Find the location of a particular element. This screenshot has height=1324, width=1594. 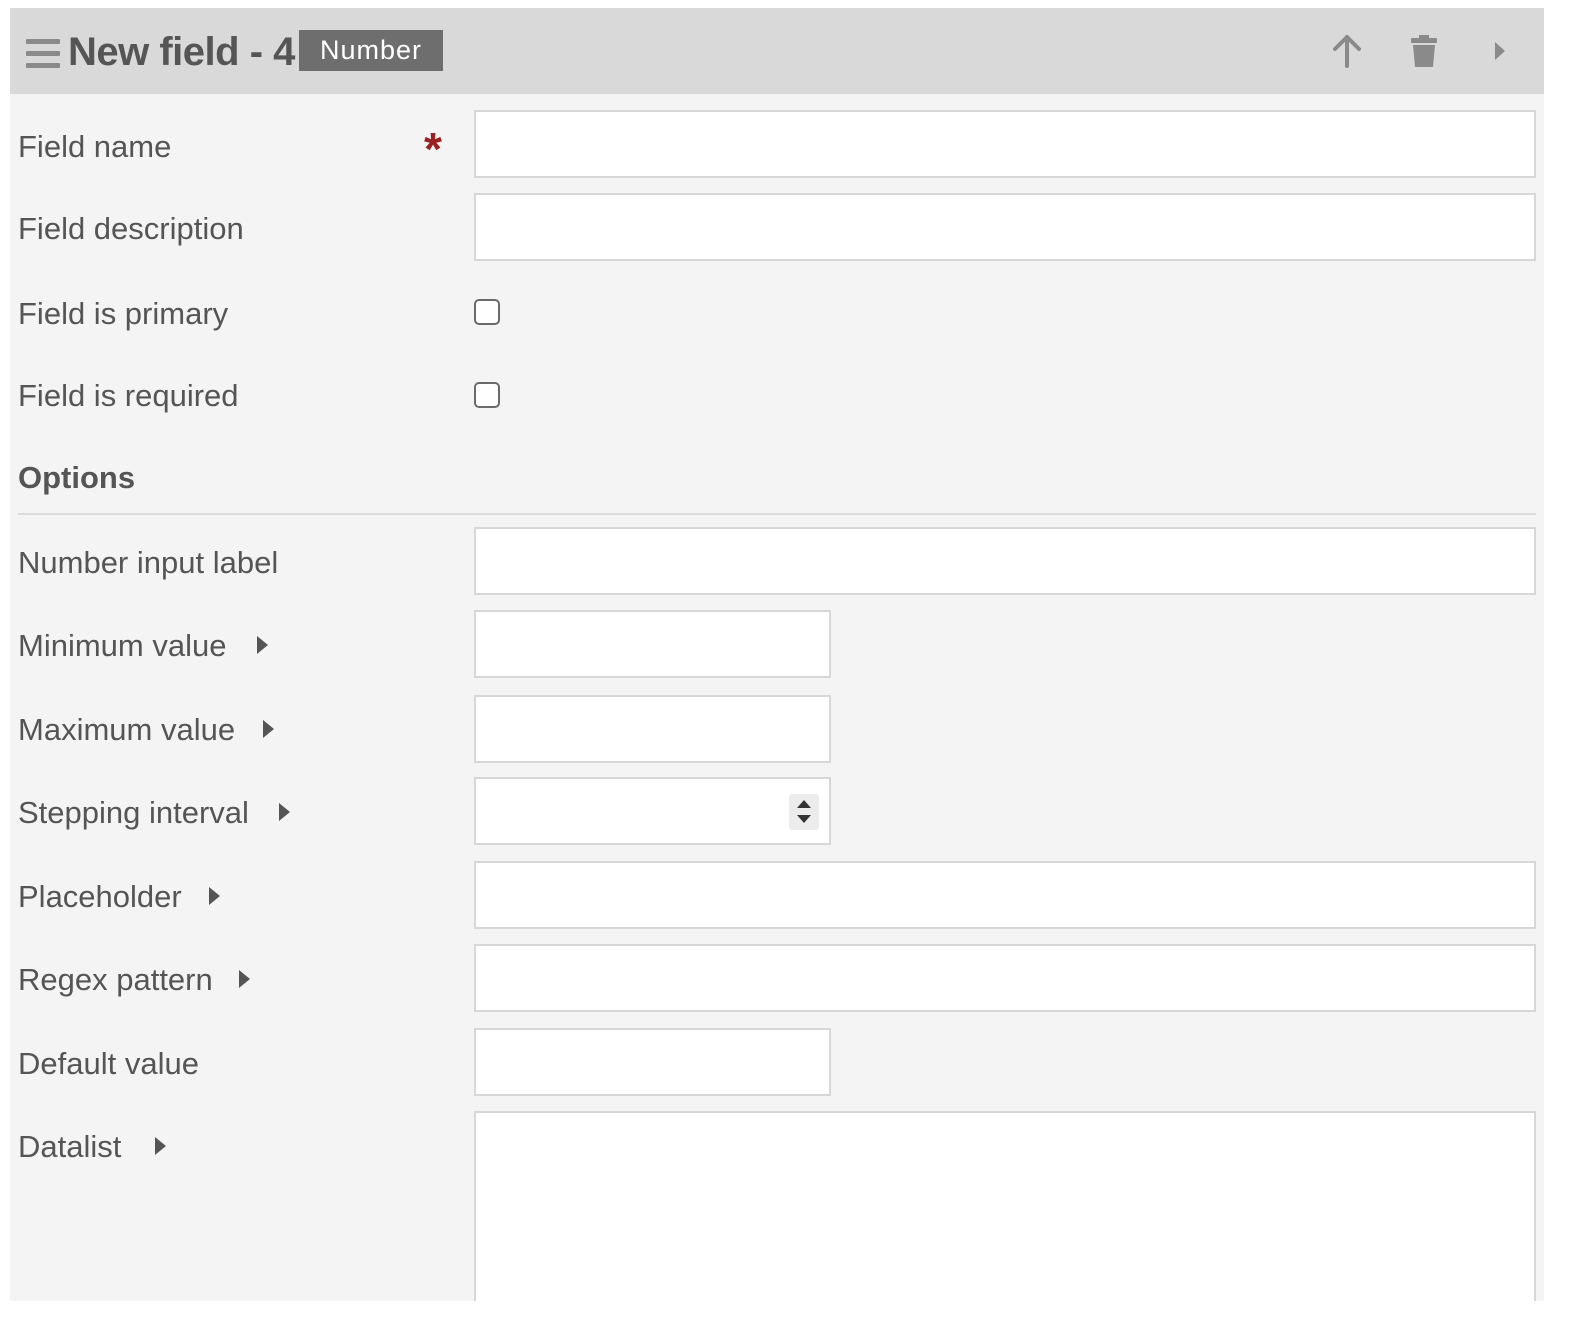

placeholder-expand-icon is located at coordinates (214, 896).